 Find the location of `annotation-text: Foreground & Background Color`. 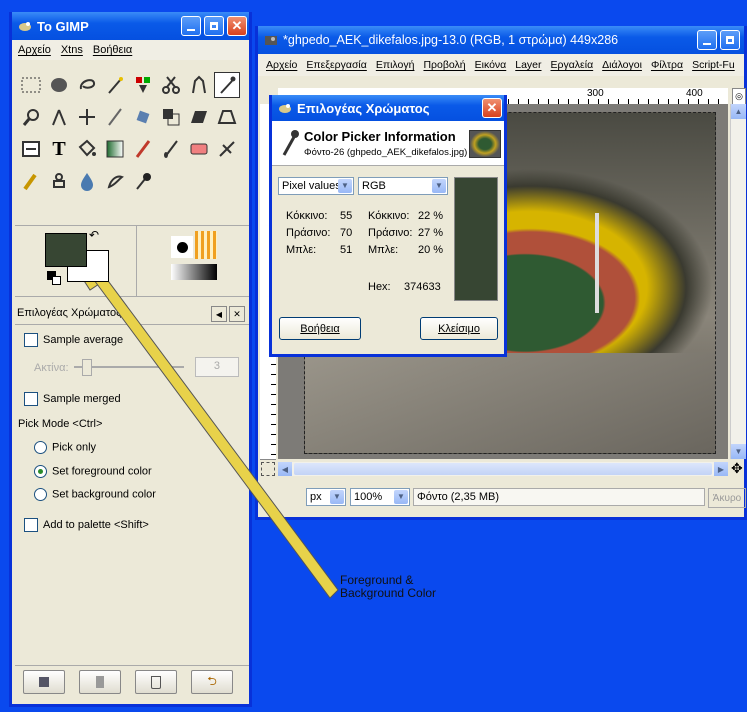

annotation-text: Foreground & Background Color is located at coordinates (388, 587).